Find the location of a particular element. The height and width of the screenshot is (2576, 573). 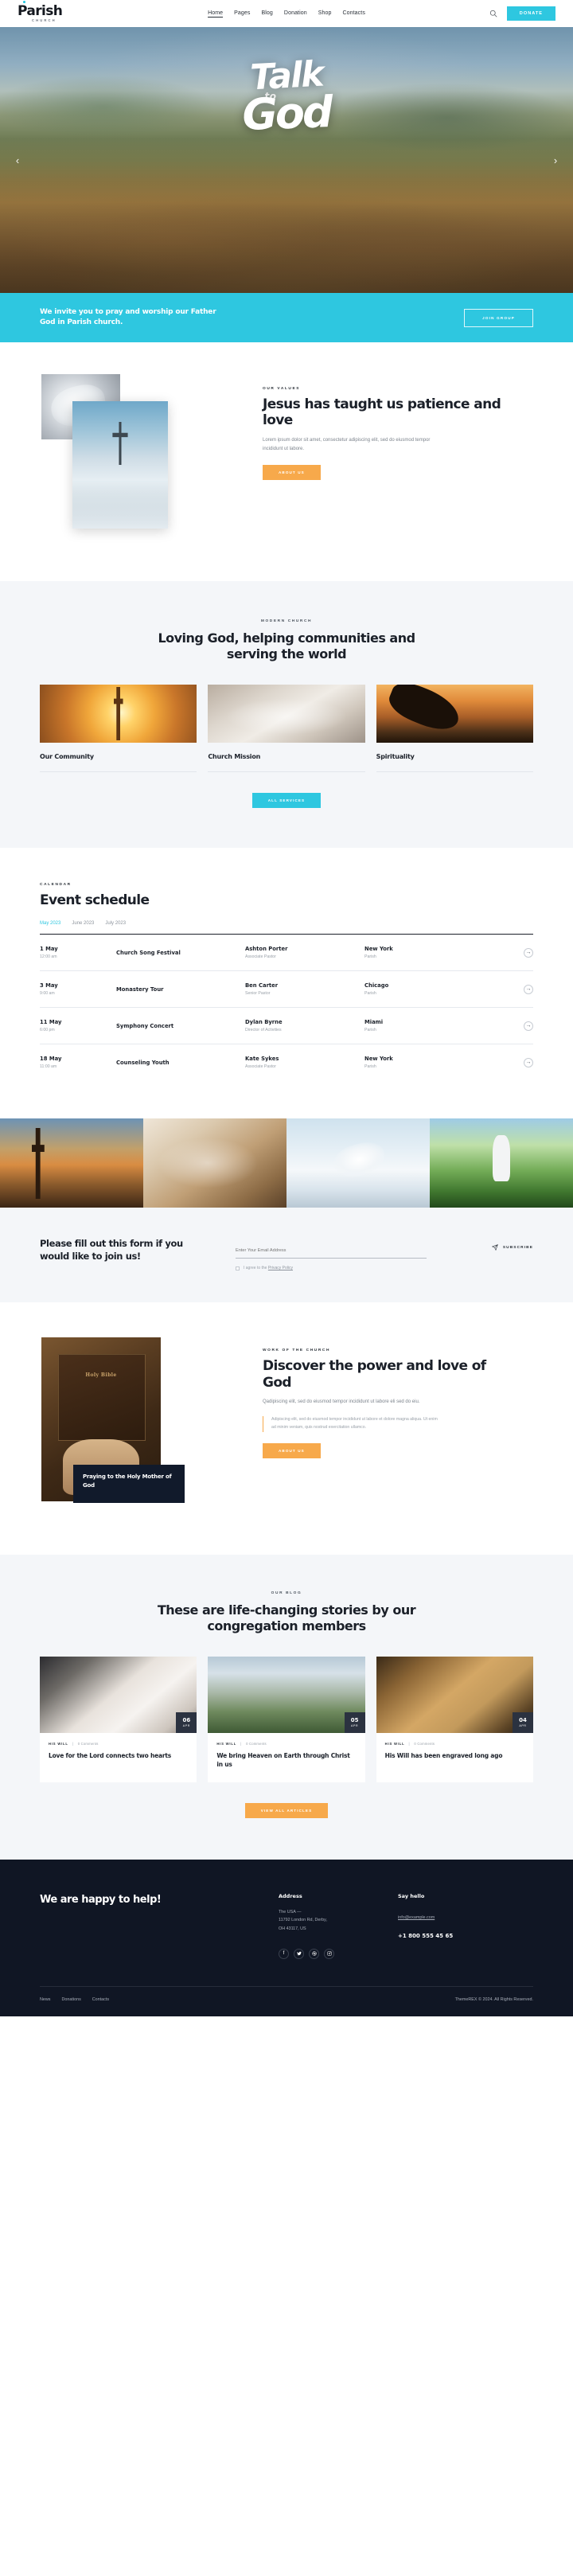

dribbble-icon is located at coordinates (314, 1953).